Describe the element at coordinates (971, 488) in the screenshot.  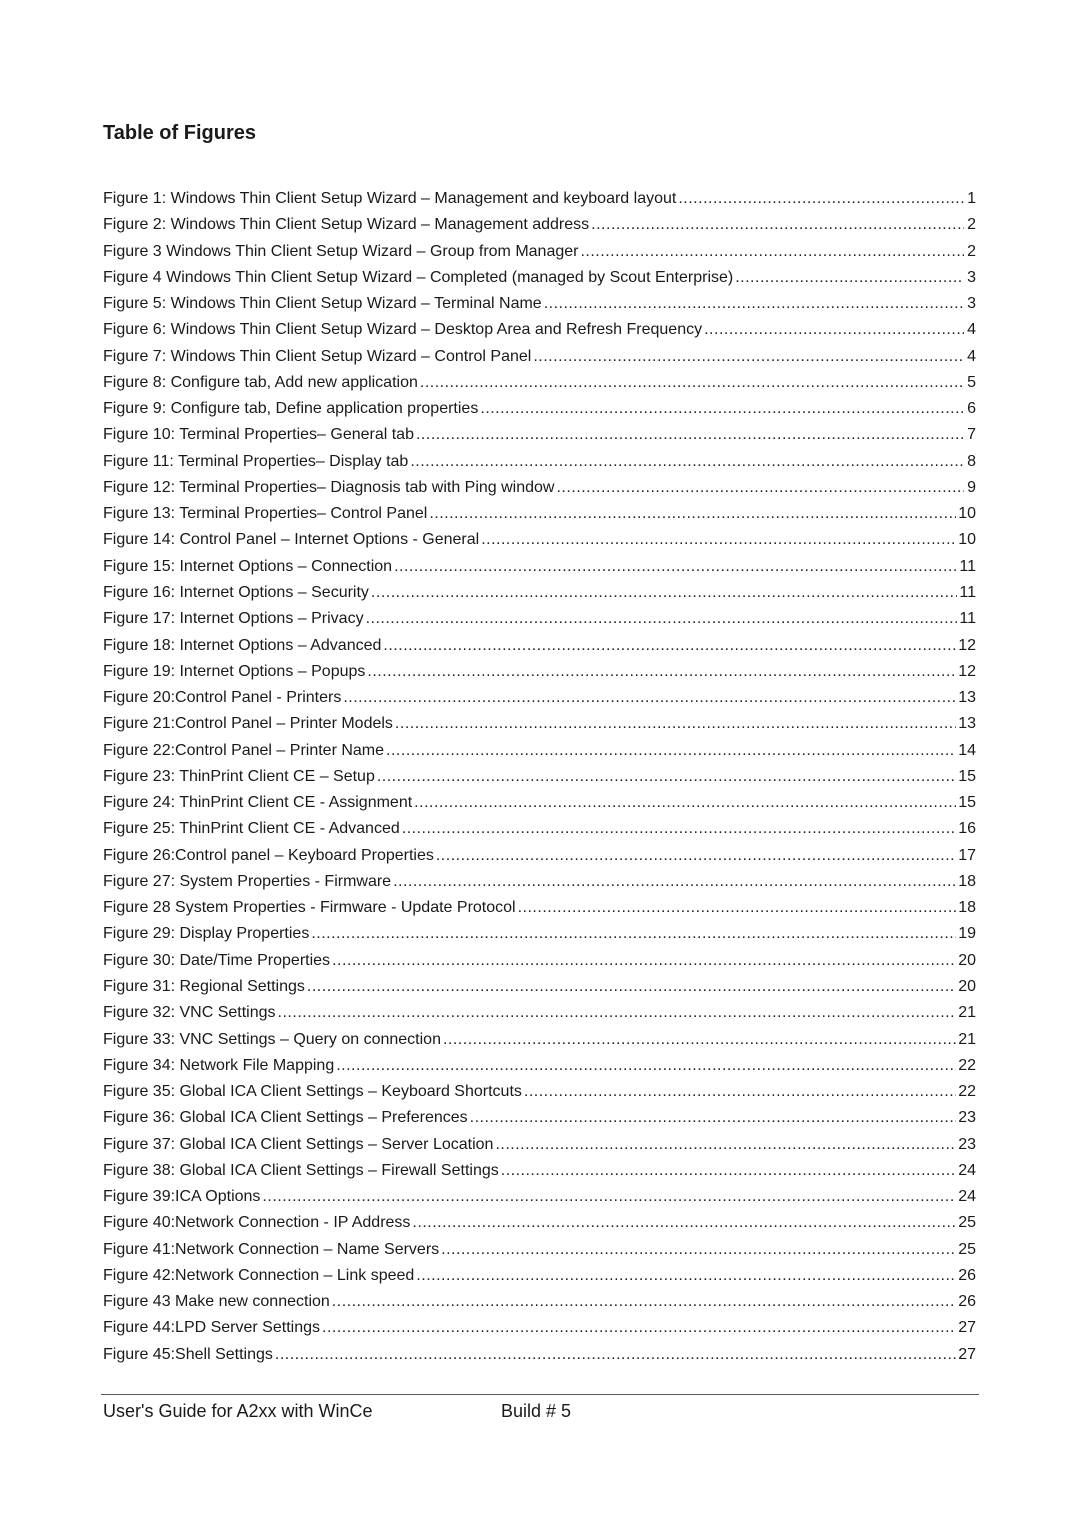
I see `toc-entry-page-number: 9` at that location.